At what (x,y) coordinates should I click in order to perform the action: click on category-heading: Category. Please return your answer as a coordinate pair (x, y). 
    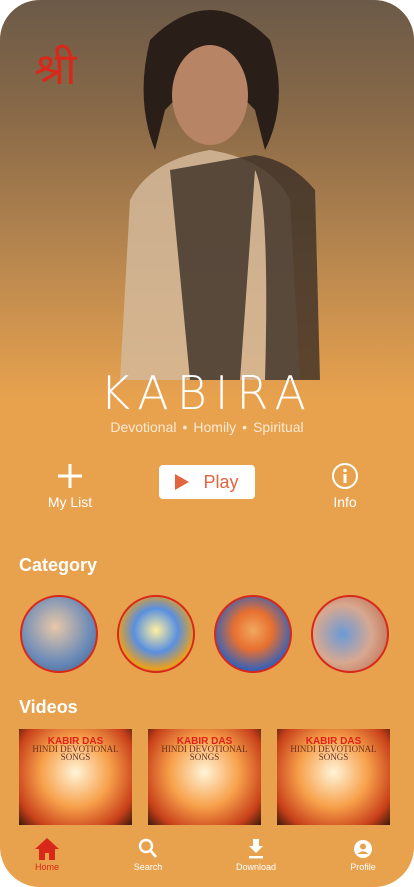
    Looking at the image, I should click on (58, 565).